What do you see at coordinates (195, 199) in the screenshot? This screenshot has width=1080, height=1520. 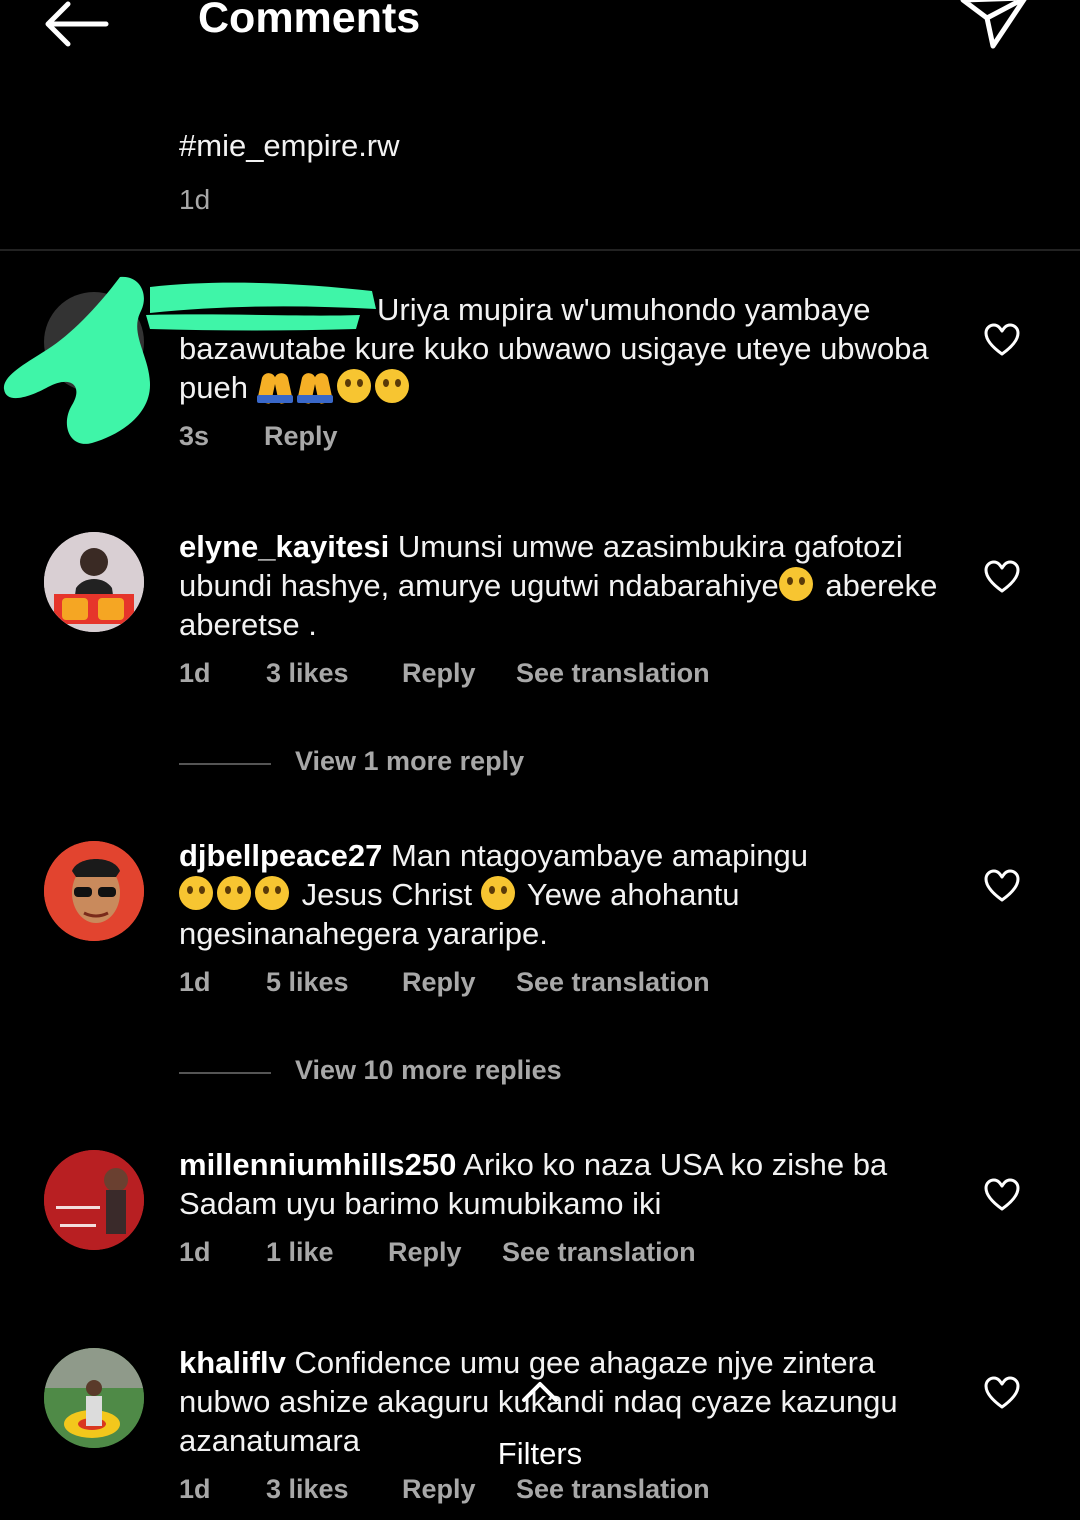 I see `caption-timestamp: 1d` at bounding box center [195, 199].